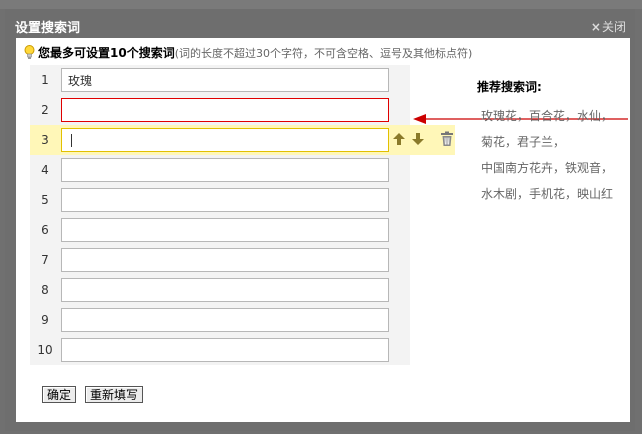 This screenshot has width=642, height=434. I want to click on row-number: 4, so click(45, 170).